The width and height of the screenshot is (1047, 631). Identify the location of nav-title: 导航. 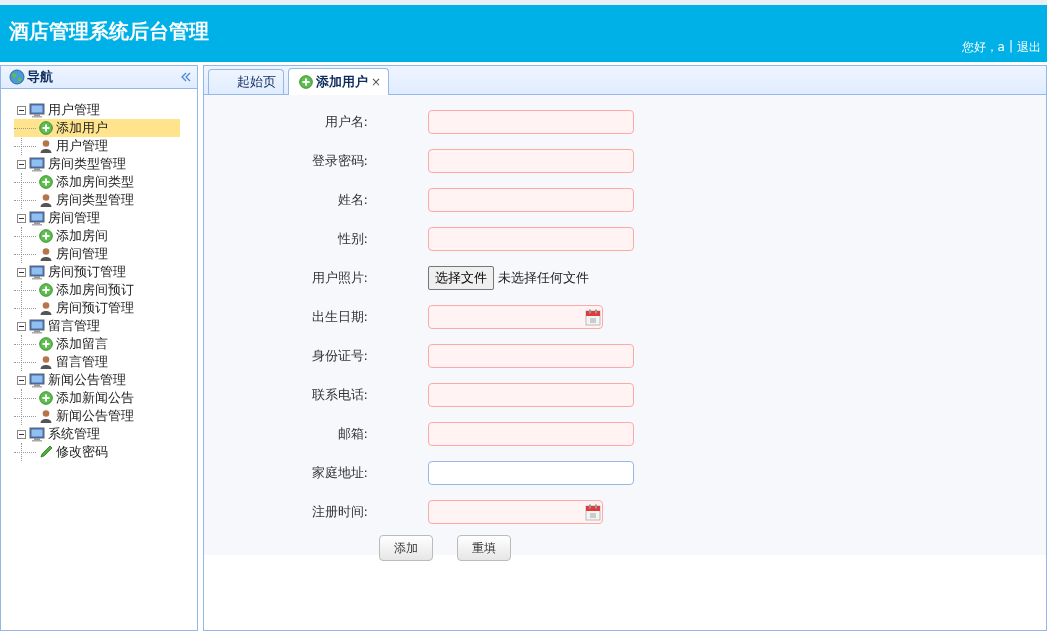
(40, 77).